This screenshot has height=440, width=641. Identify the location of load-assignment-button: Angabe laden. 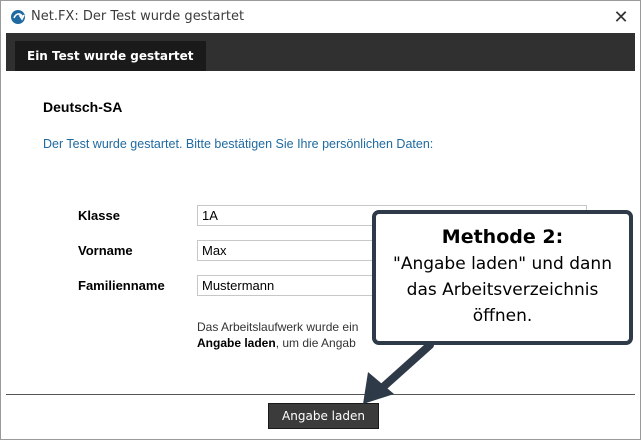
(323, 416).